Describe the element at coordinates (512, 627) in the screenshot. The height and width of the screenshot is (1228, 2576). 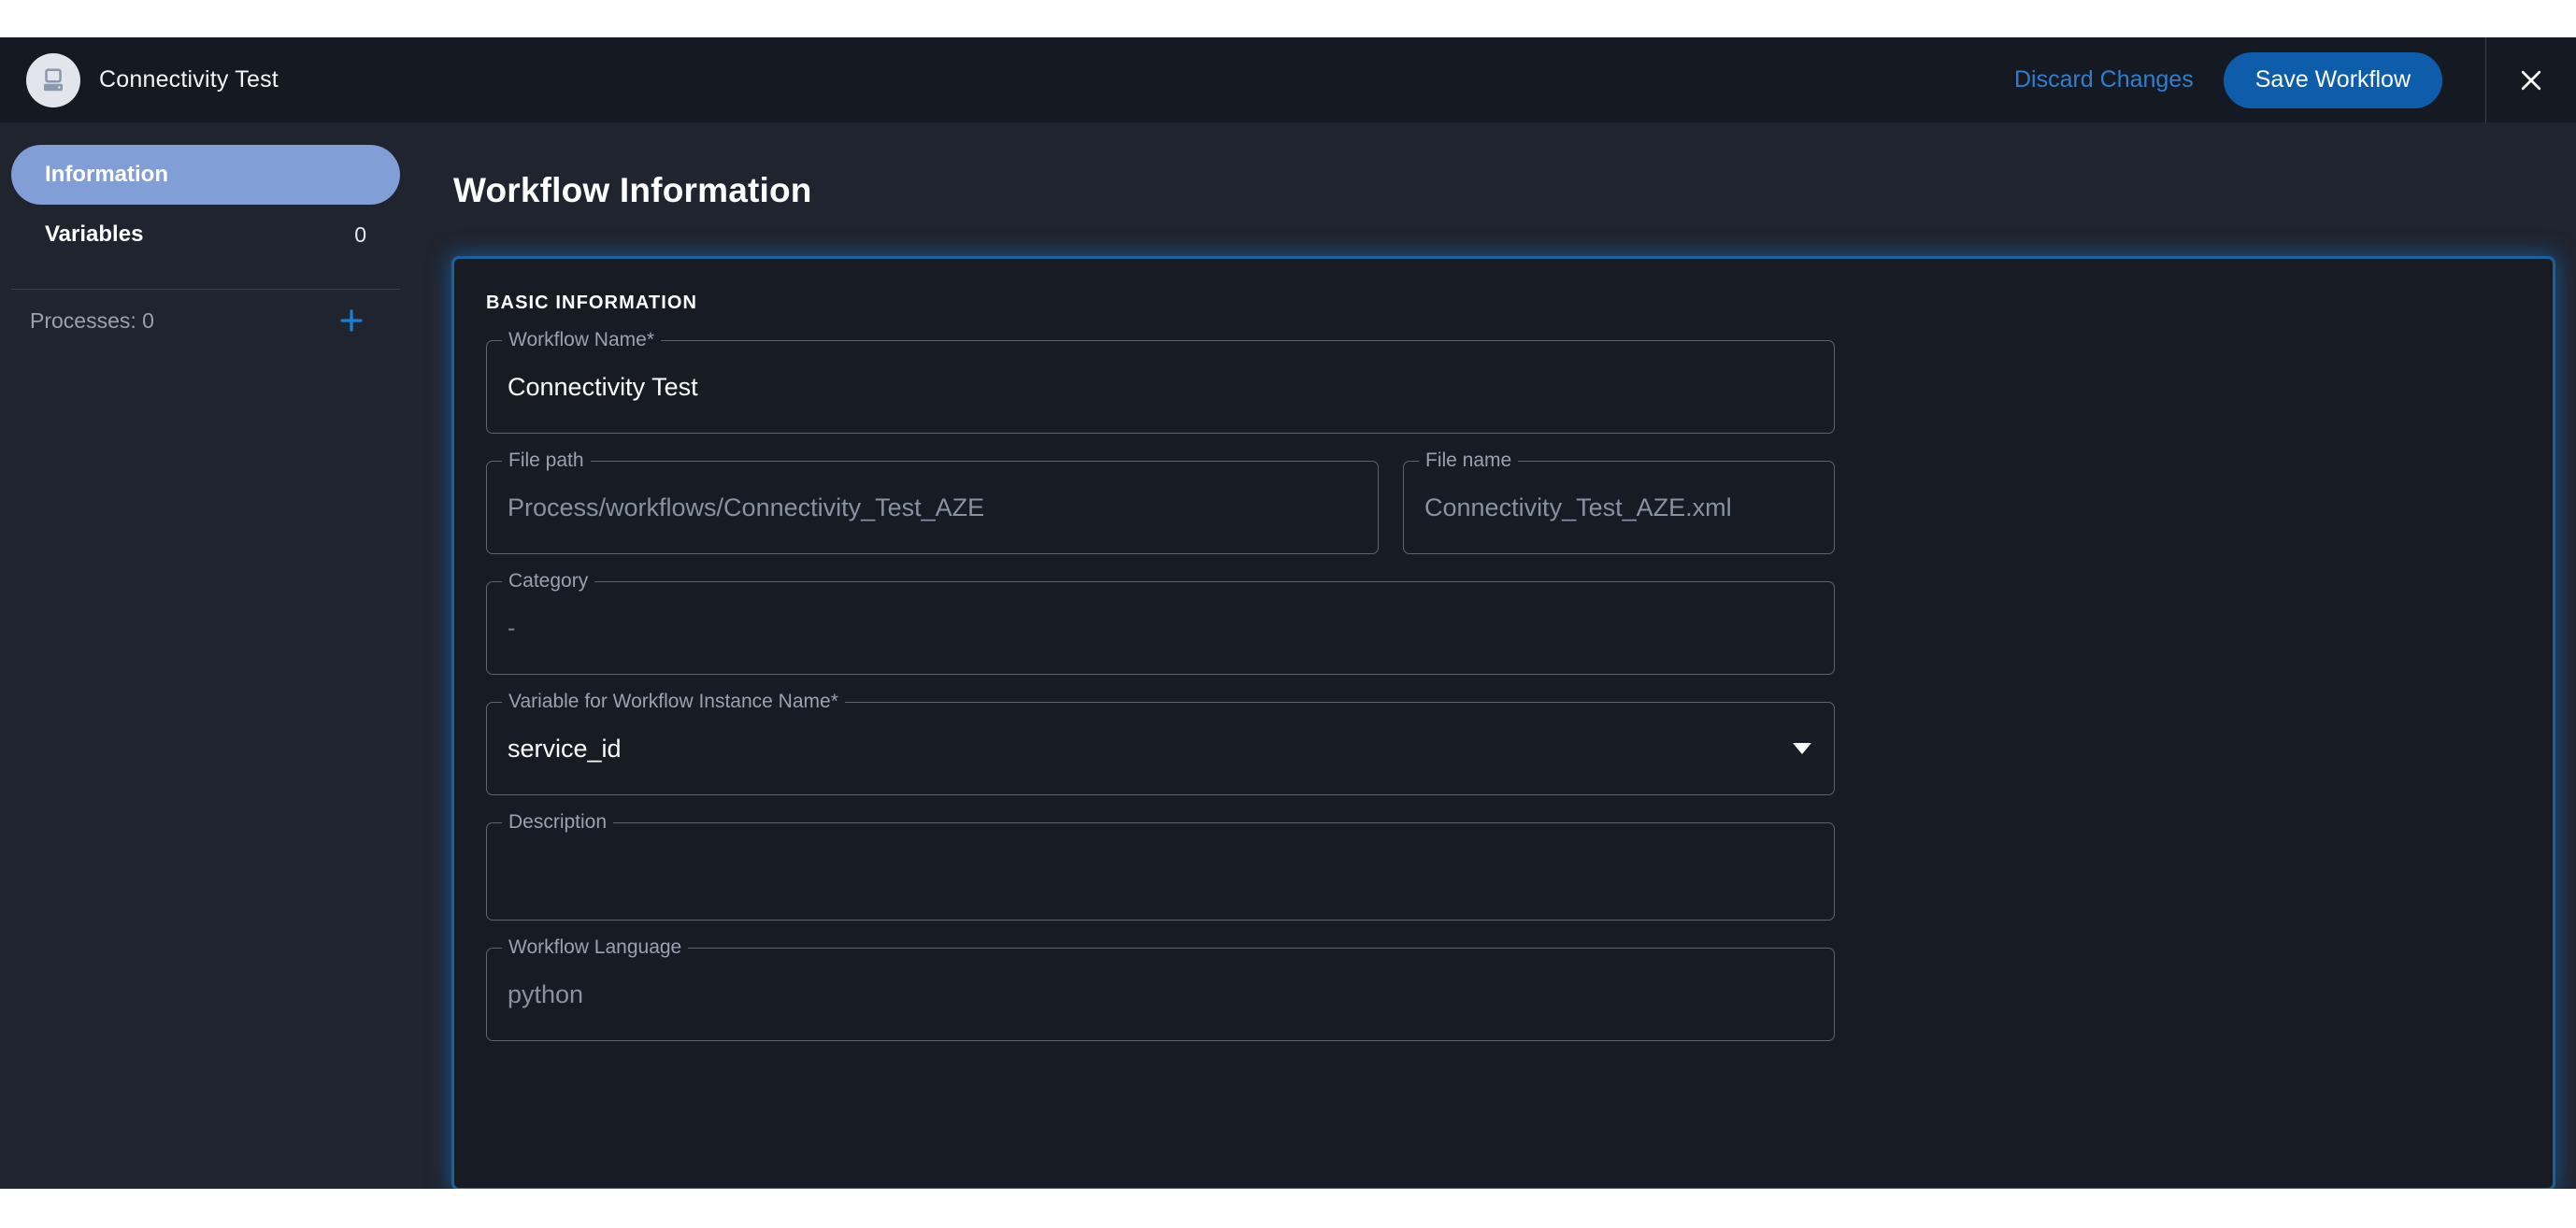
I see `category-value: -` at that location.